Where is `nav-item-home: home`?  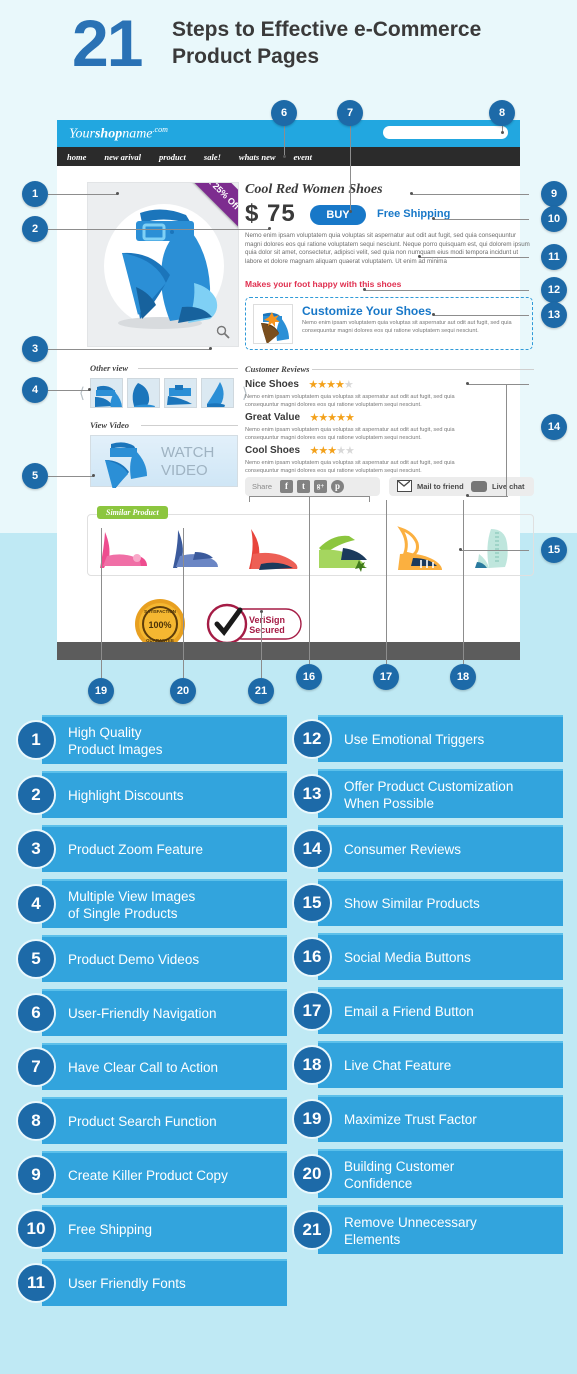
nav-item-home: home is located at coordinates (76, 157).